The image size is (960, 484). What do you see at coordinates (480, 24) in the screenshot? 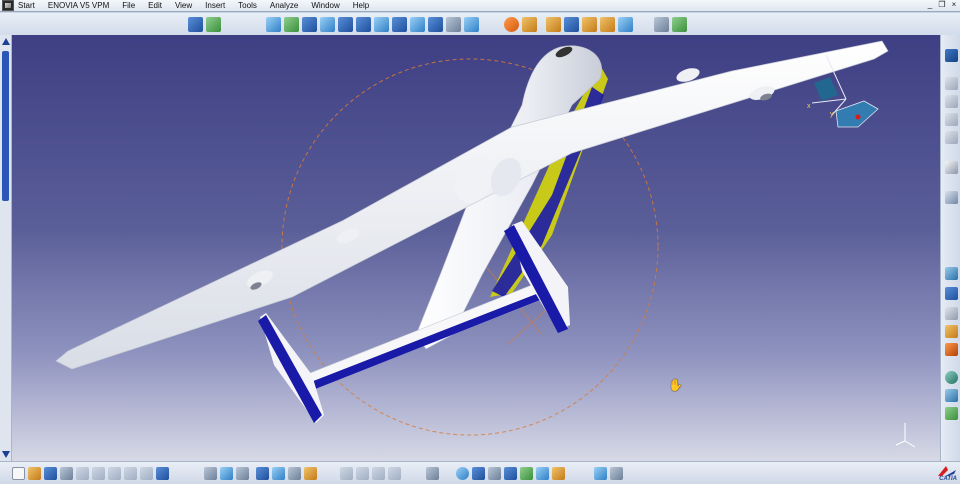
I see `top-toolbar` at bounding box center [480, 24].